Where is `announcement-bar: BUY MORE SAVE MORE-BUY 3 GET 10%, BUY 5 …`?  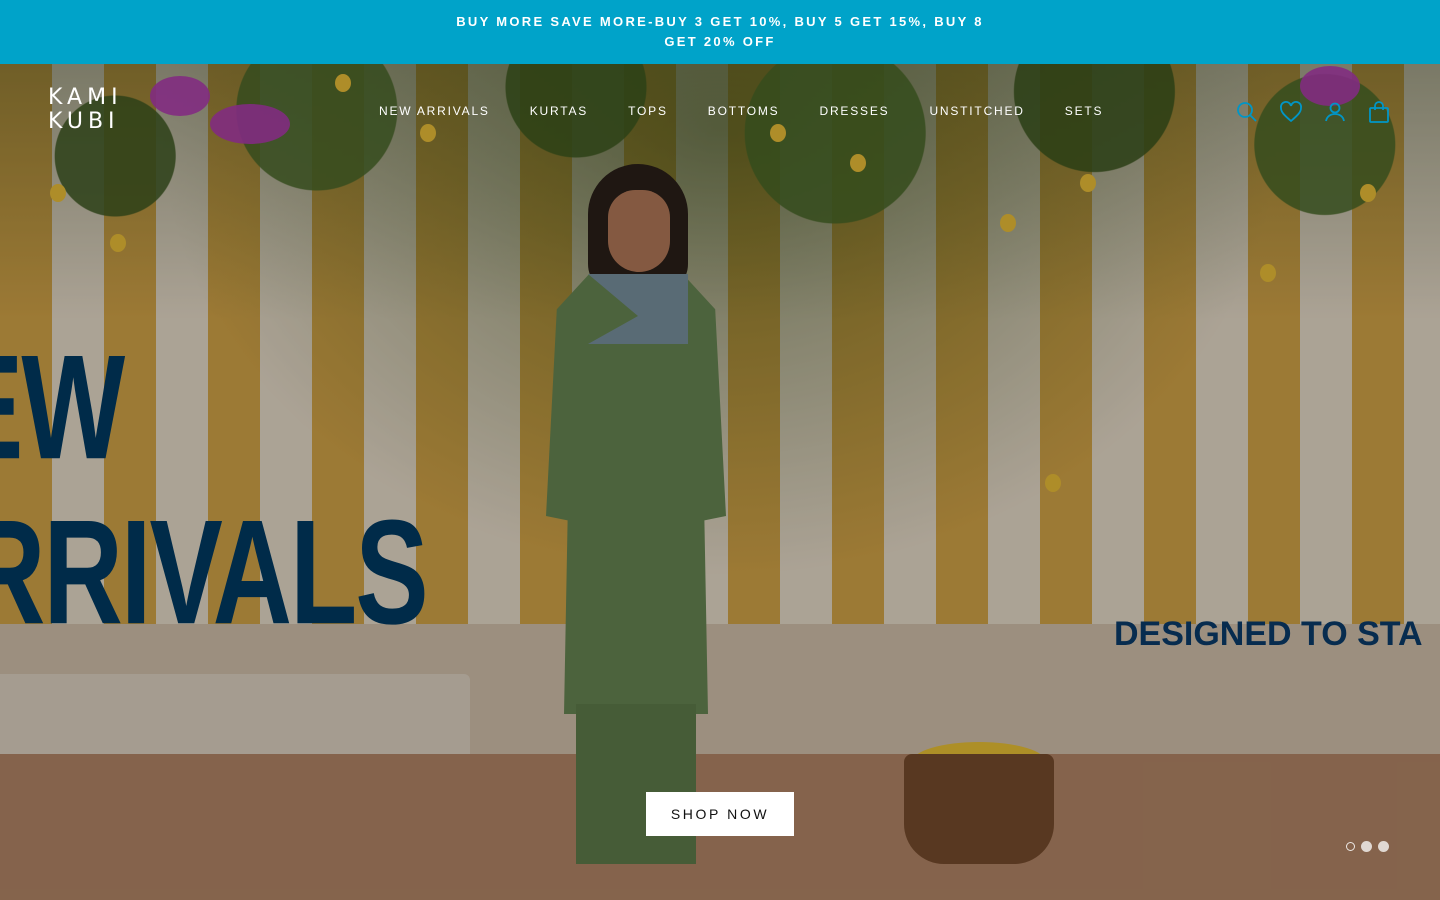 announcement-bar: BUY MORE SAVE MORE-BUY 3 GET 10%, BUY 5 … is located at coordinates (720, 32).